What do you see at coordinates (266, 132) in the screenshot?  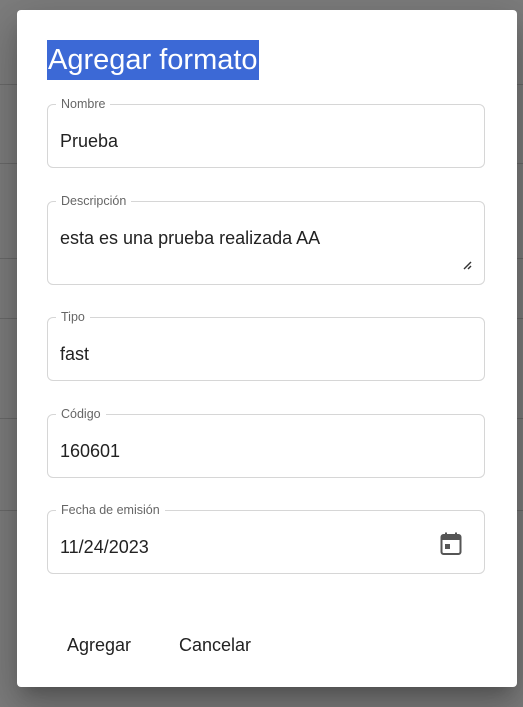 I see `nombre-field: Nombre Prueba` at bounding box center [266, 132].